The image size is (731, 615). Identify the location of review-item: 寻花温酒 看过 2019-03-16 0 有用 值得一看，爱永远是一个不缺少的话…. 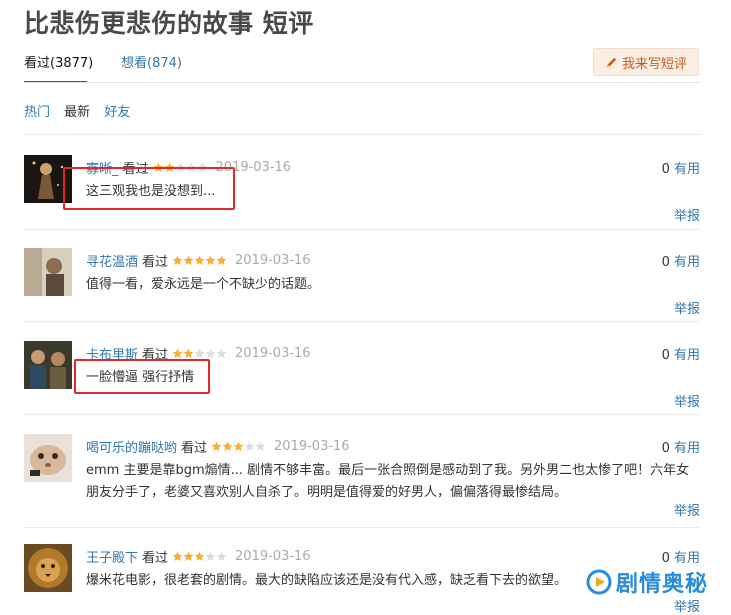
(362, 284).